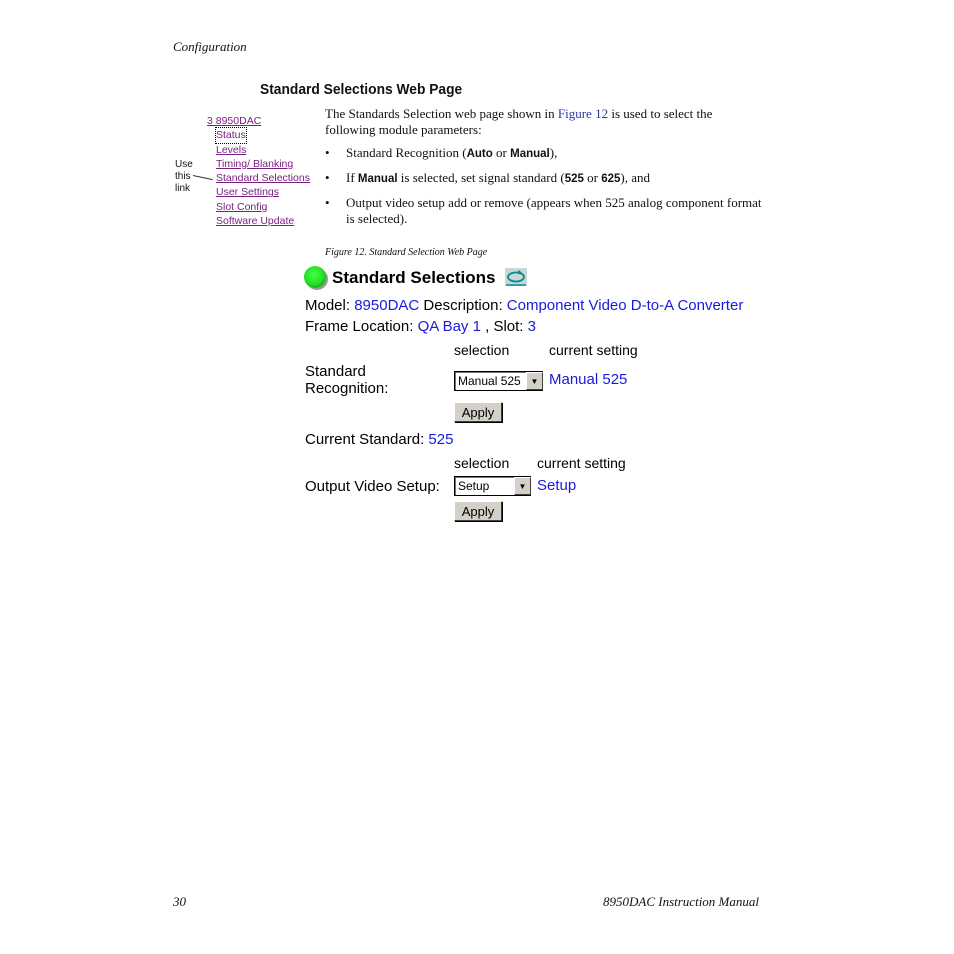  What do you see at coordinates (478, 412) in the screenshot?
I see `apply-standard-button: Apply` at bounding box center [478, 412].